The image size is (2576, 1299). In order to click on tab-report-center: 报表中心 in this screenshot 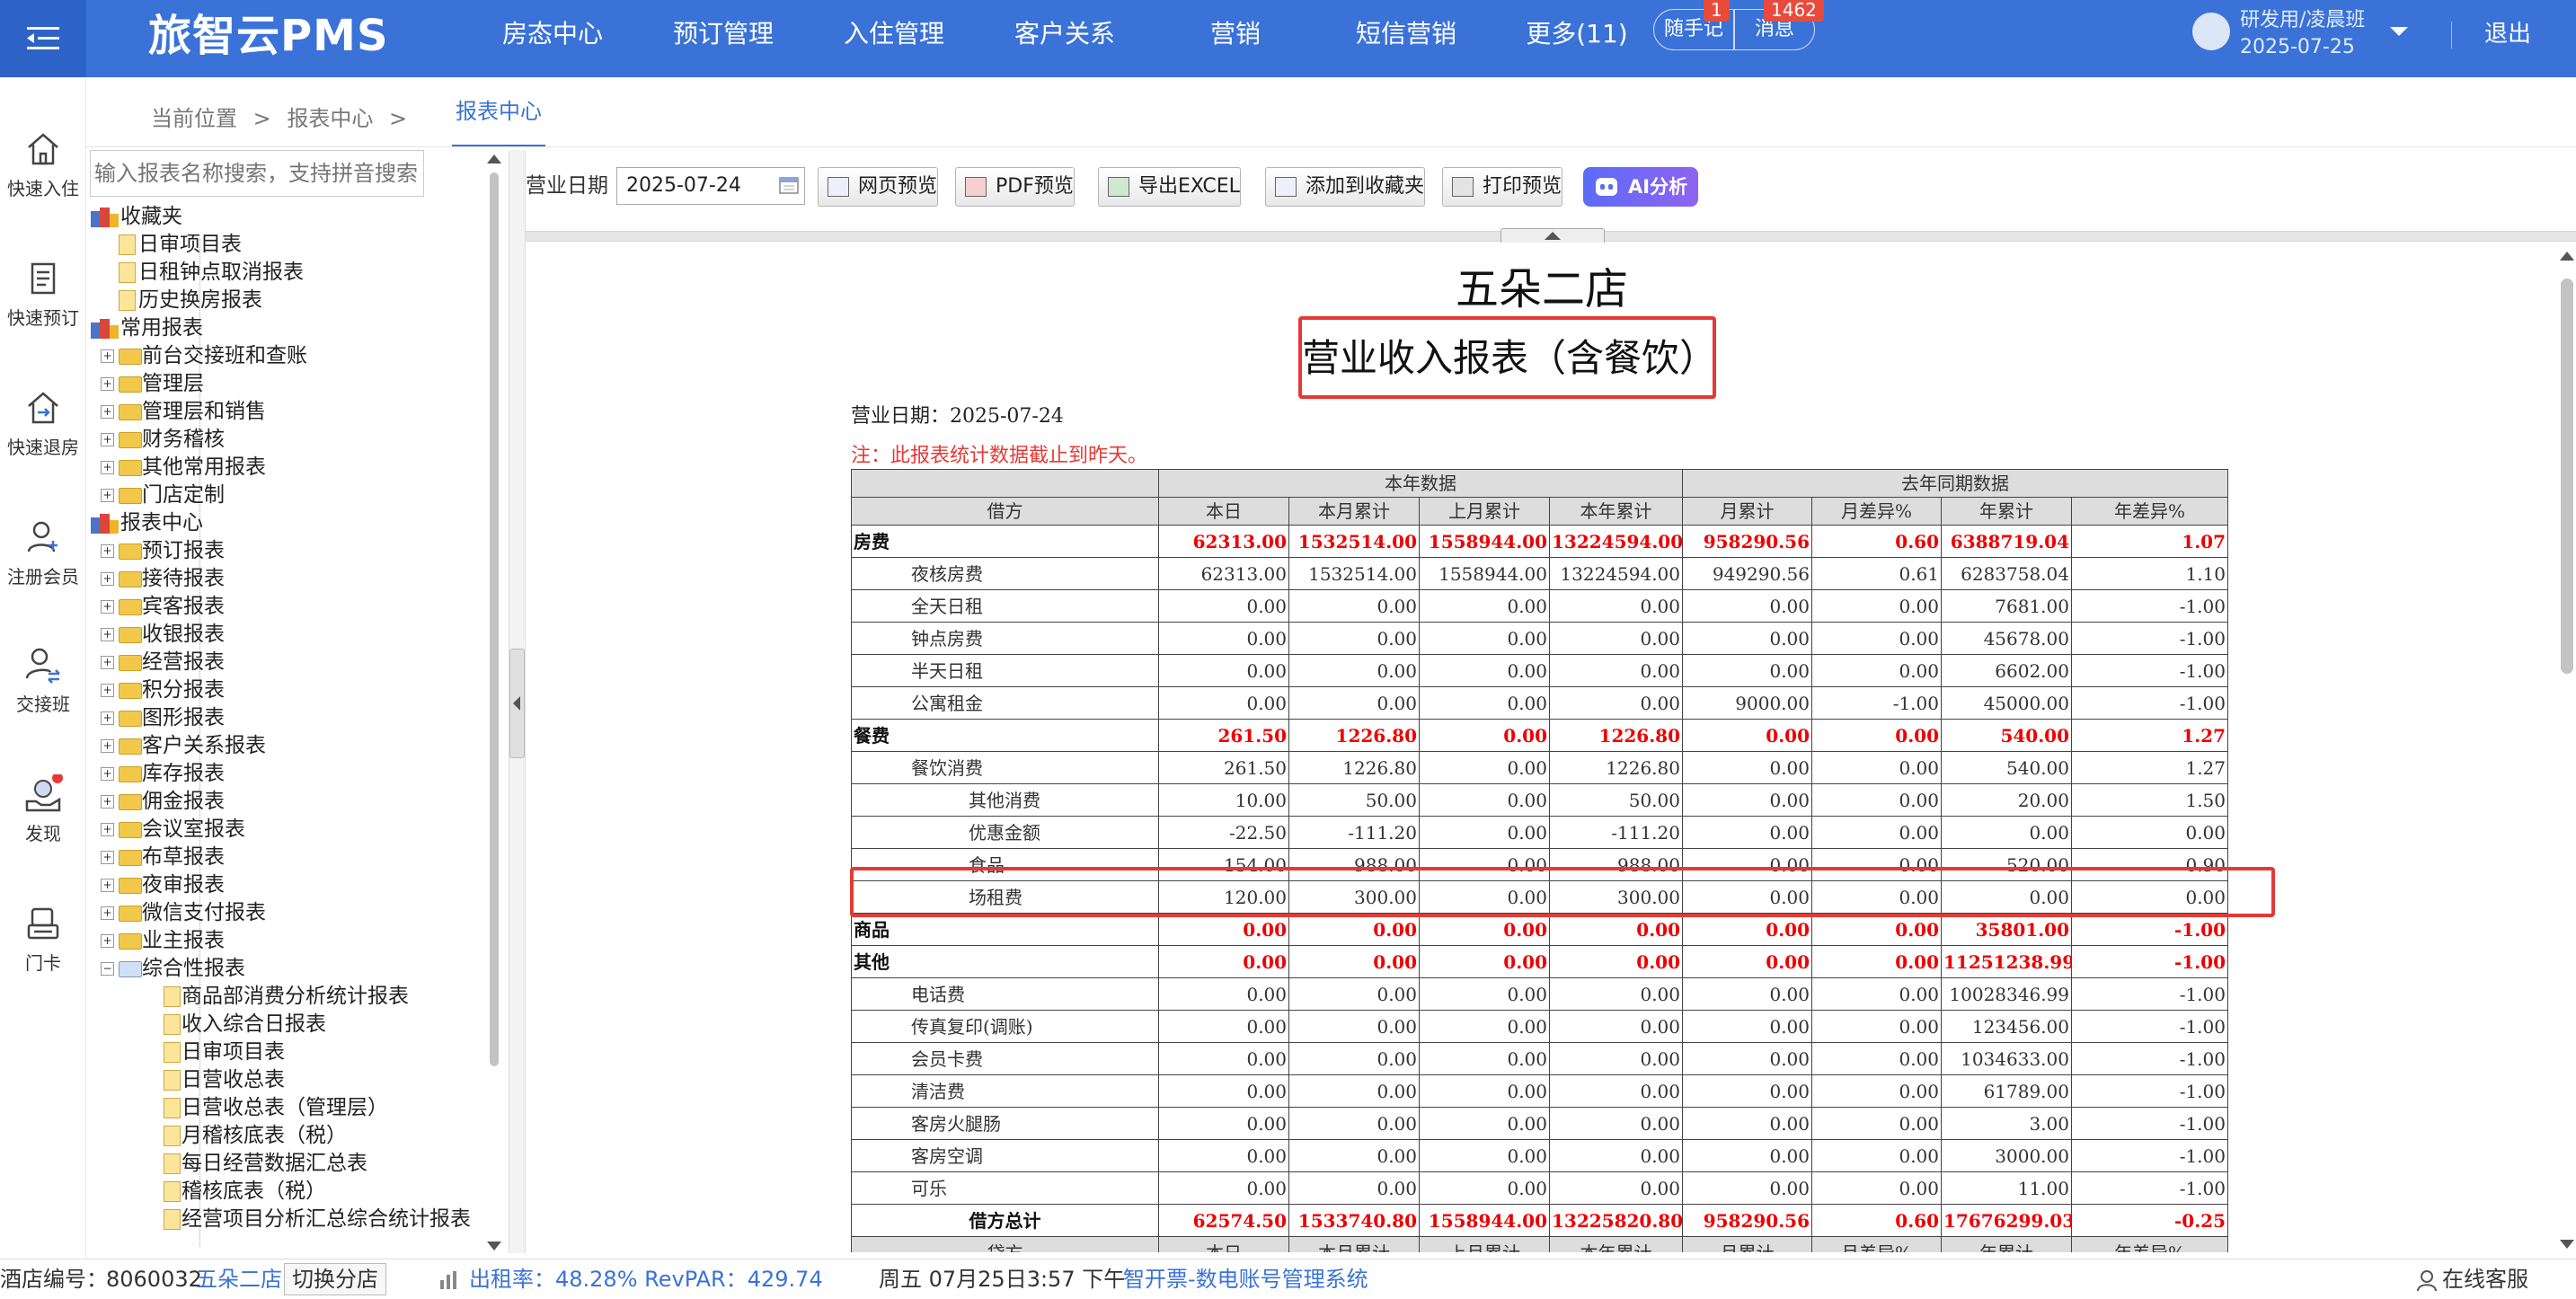, I will do `click(498, 112)`.